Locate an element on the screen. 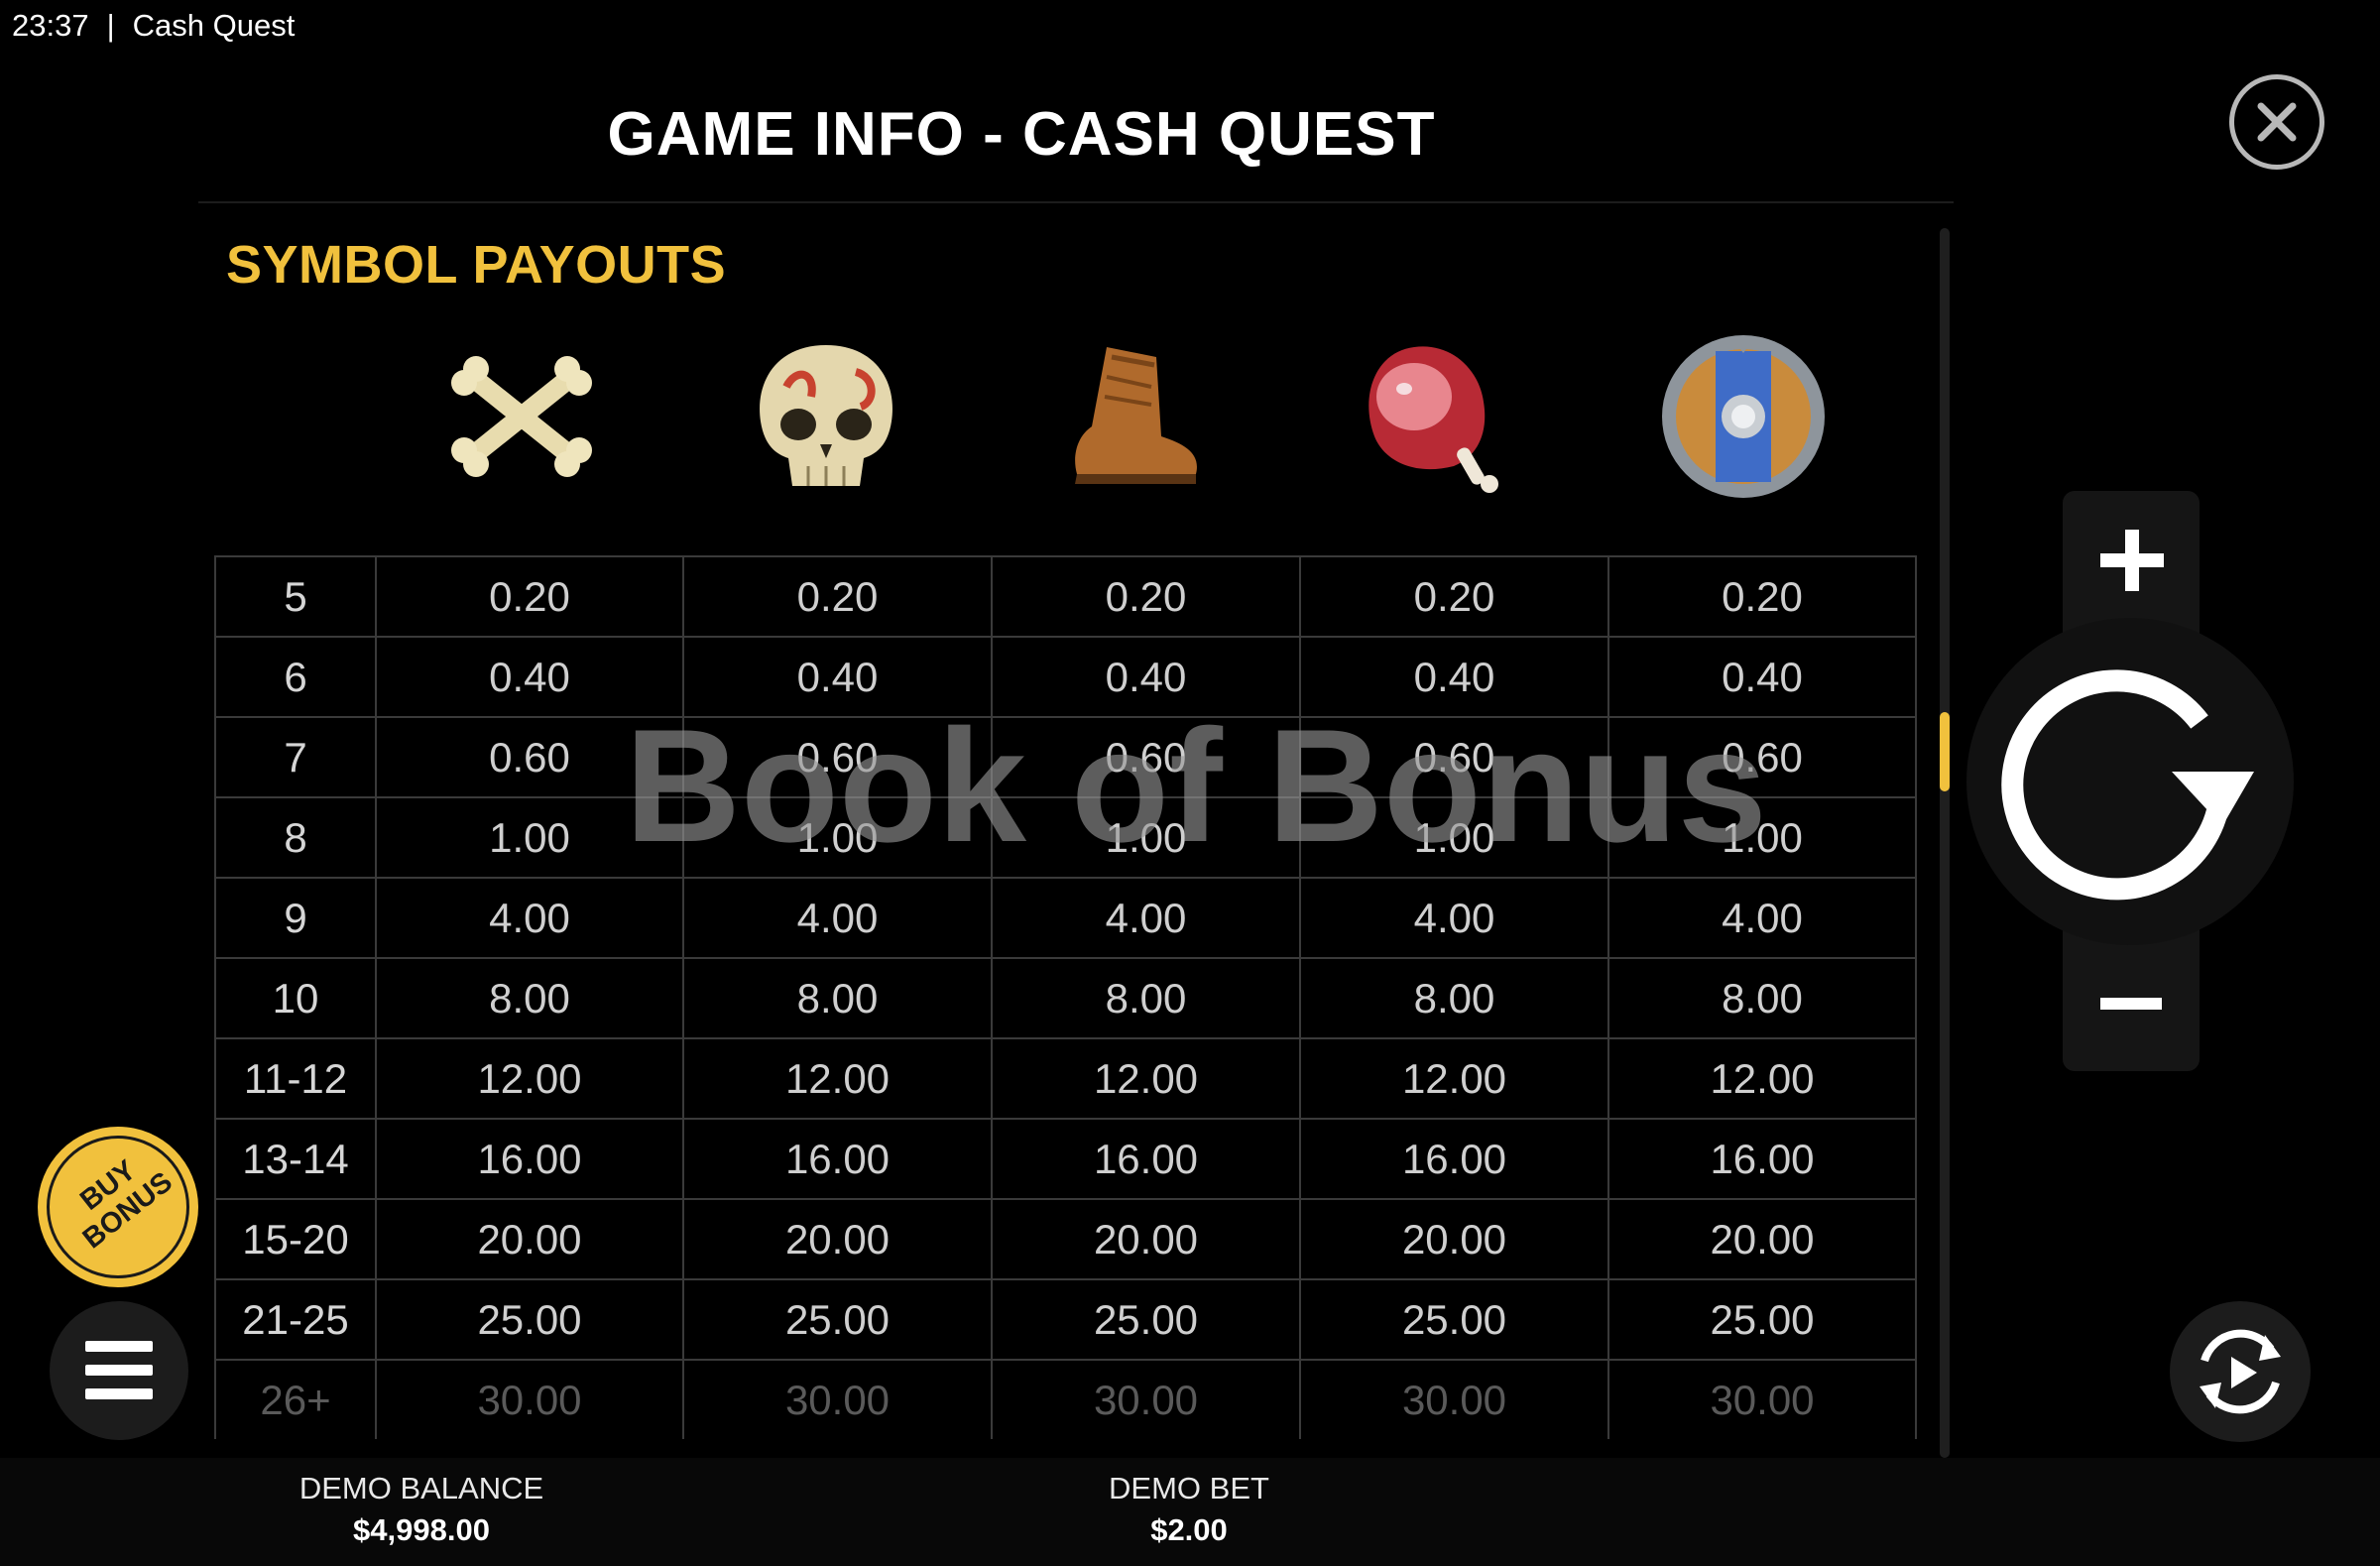 The image size is (2380, 1566). increase-bet-button is located at coordinates (2131, 560).